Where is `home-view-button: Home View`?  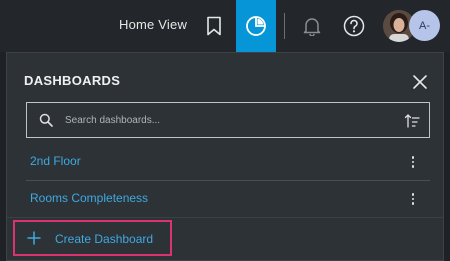
home-view-button: Home View is located at coordinates (153, 24).